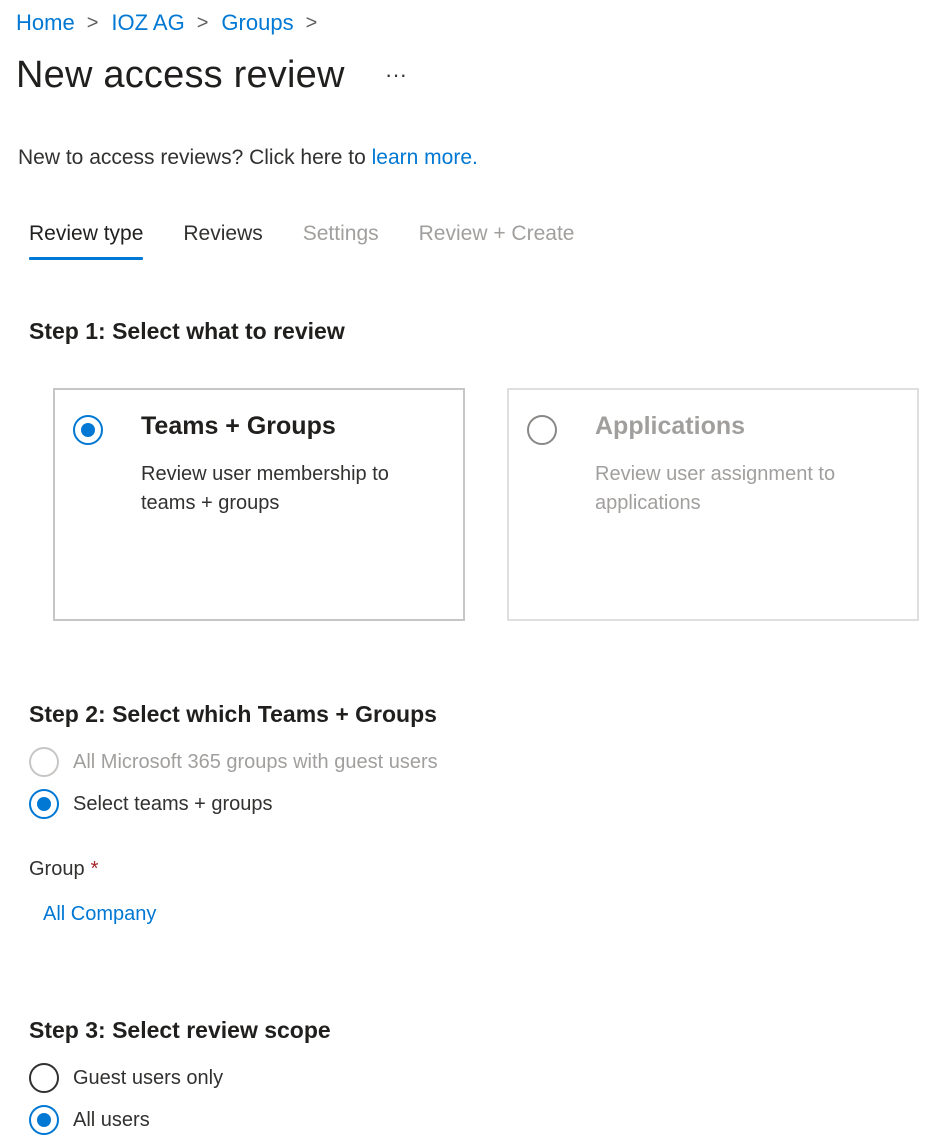 The image size is (944, 1143). What do you see at coordinates (670, 426) in the screenshot?
I see `card-title: Applications` at bounding box center [670, 426].